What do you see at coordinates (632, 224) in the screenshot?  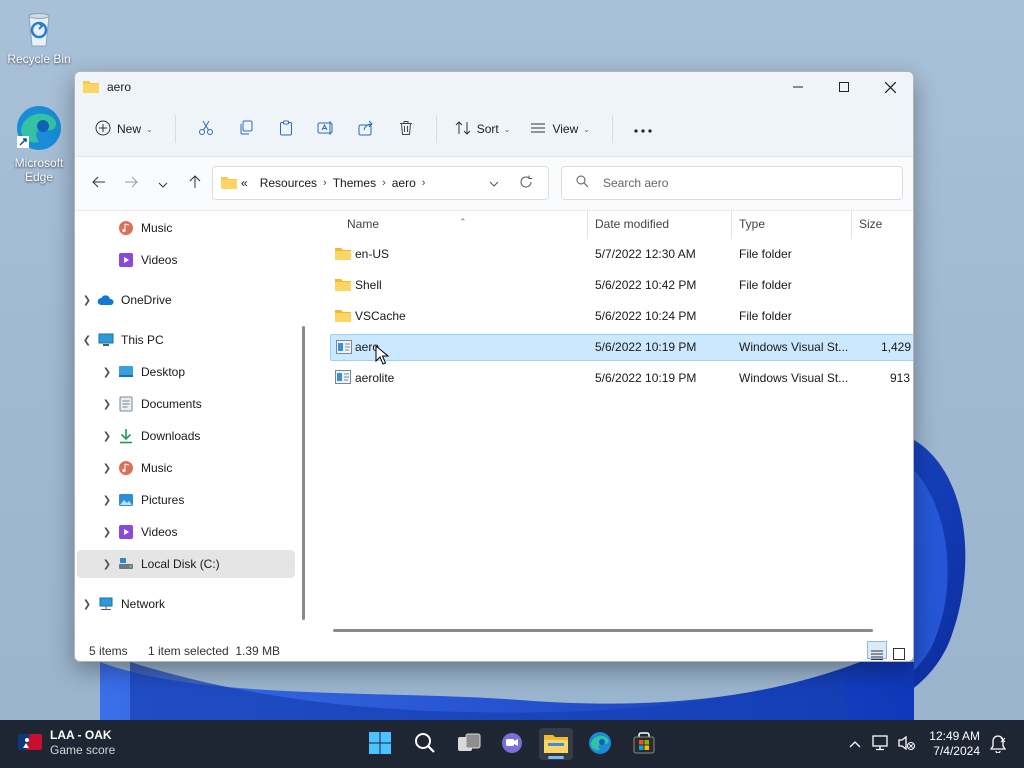 I see `column-header-date: Date modified` at bounding box center [632, 224].